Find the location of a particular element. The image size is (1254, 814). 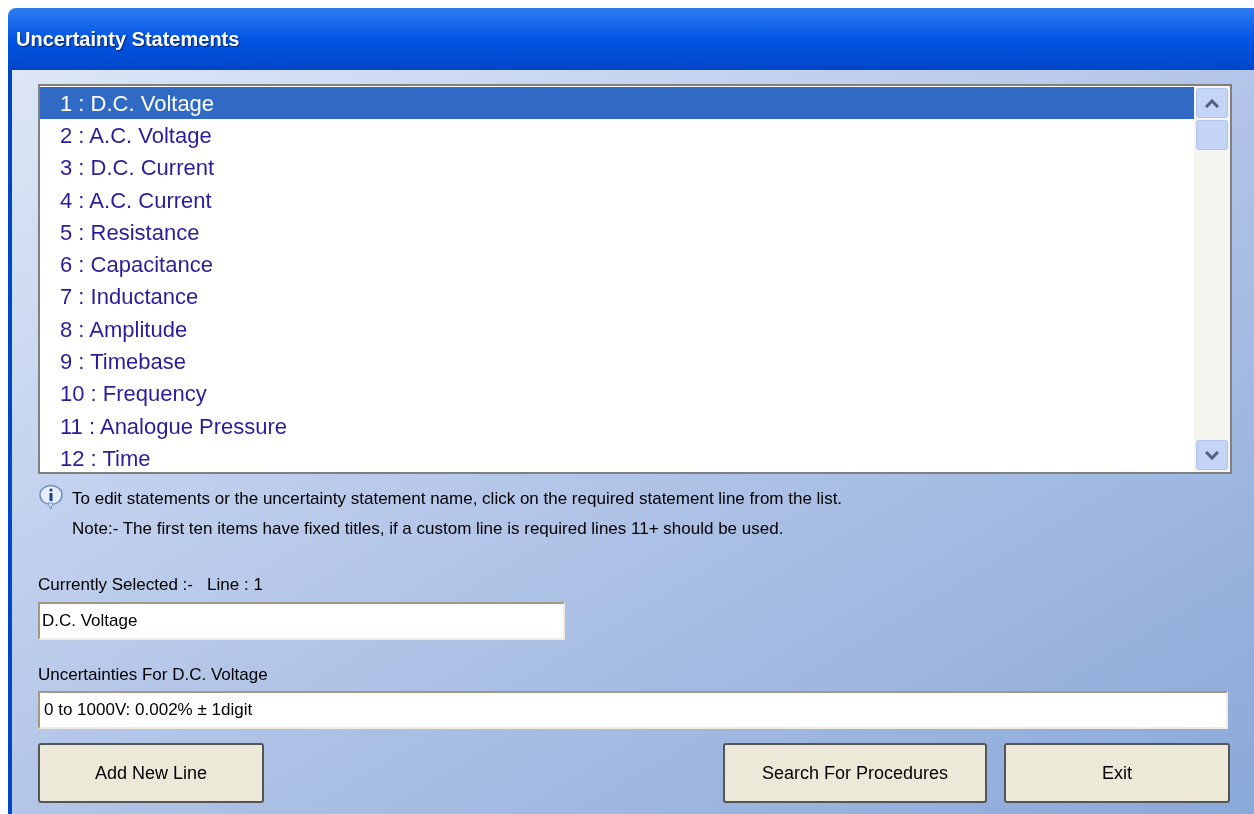

statement-item: 3 : D.C. Current is located at coordinates (617, 167).